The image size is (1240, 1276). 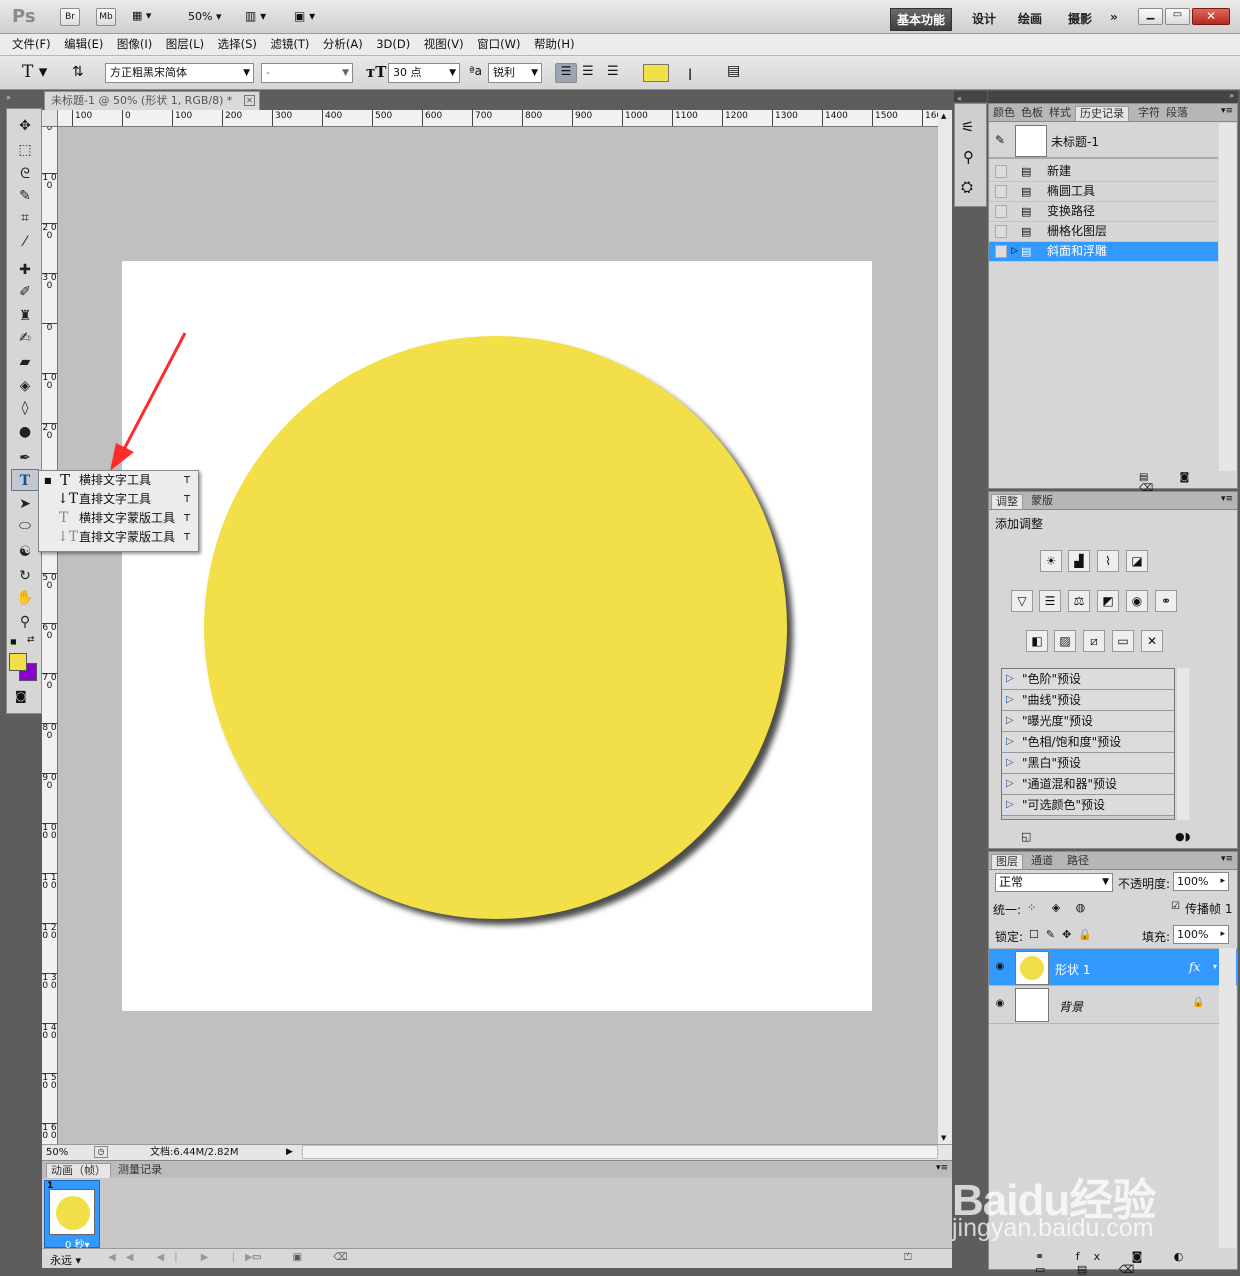 I want to click on tab-styles: 样式, so click(x=1060, y=113).